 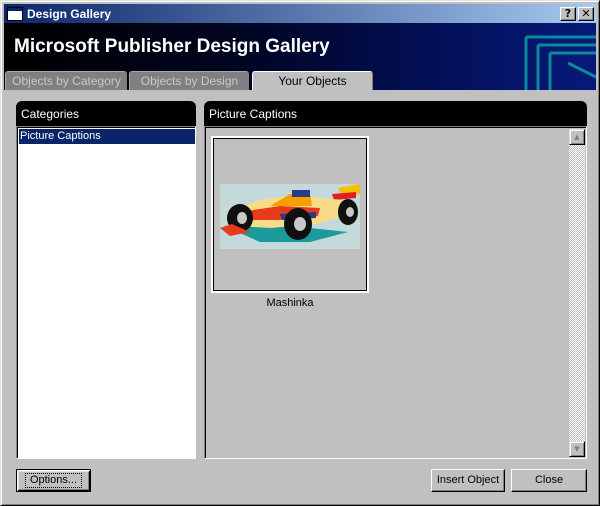 What do you see at coordinates (568, 13) in the screenshot?
I see `help-button: ?` at bounding box center [568, 13].